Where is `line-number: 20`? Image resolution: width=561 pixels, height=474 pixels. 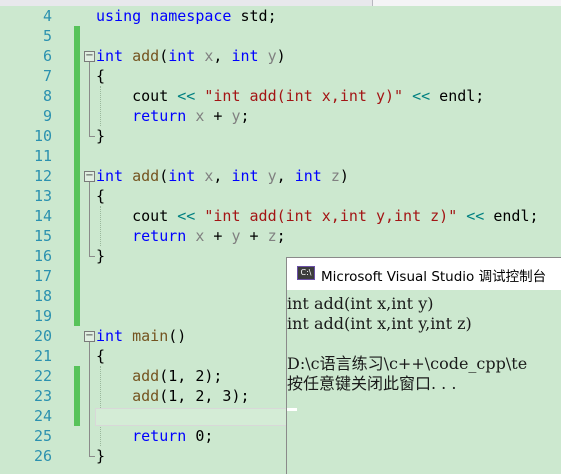 line-number: 20 is located at coordinates (42, 336).